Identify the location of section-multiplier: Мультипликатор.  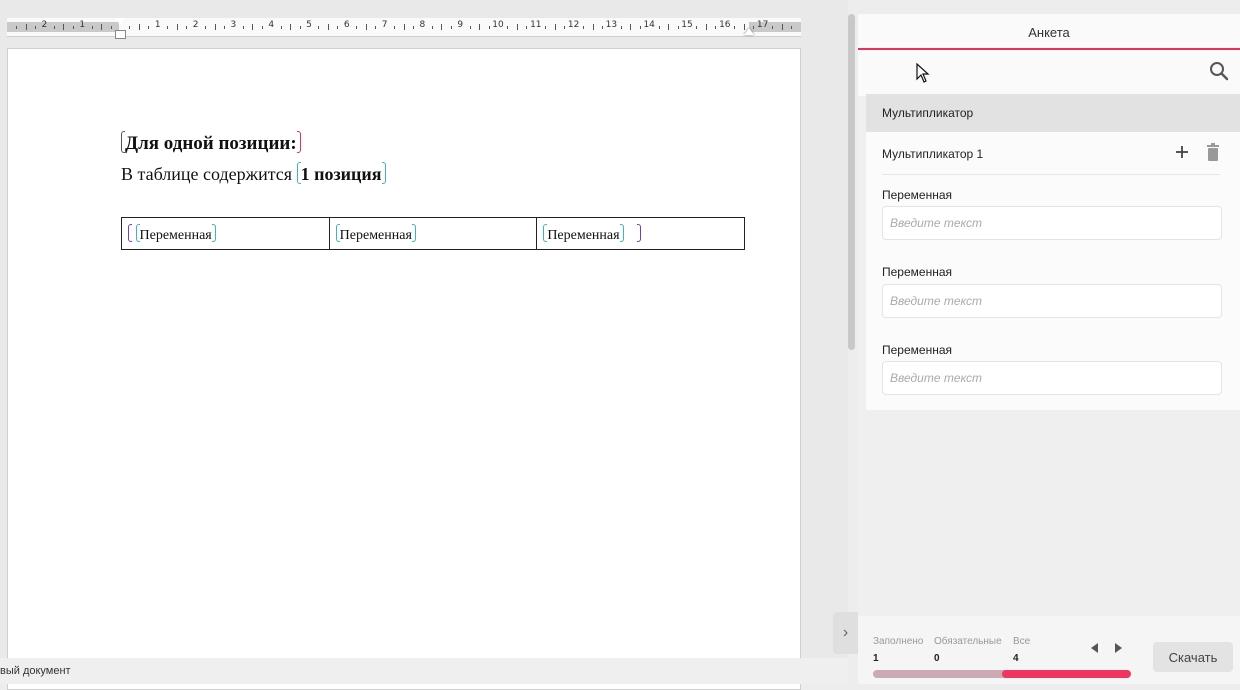
(1053, 113).